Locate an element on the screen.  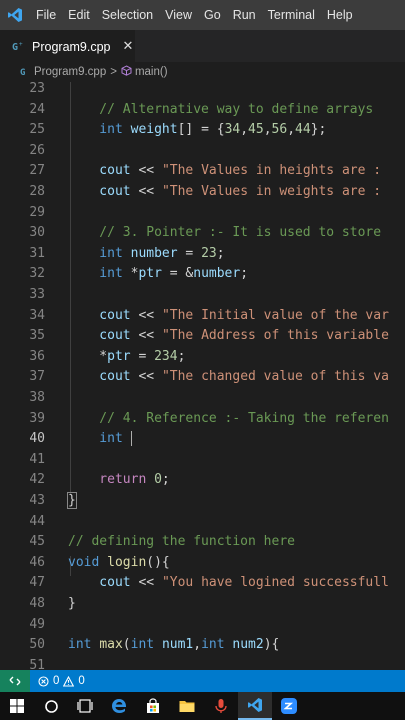
line-number: 27 is located at coordinates (37, 171).